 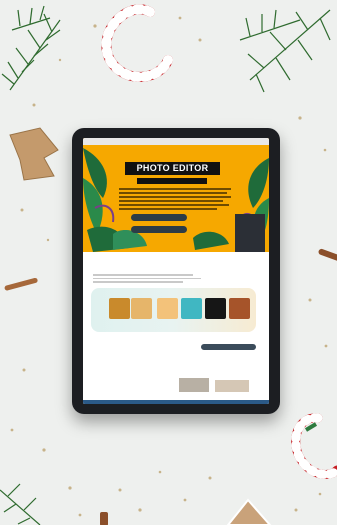 I want to click on side-tools-panel, so click(x=250, y=233).